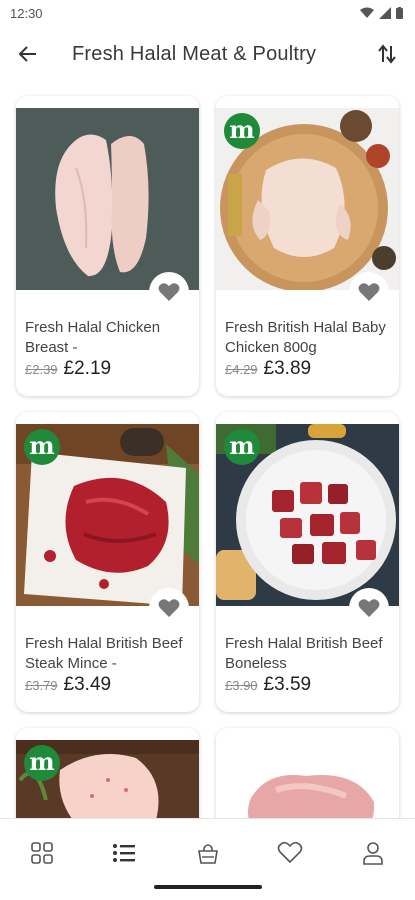  I want to click on product-name: Fresh Halal British Beef Steak Mince -, so click(104, 653).